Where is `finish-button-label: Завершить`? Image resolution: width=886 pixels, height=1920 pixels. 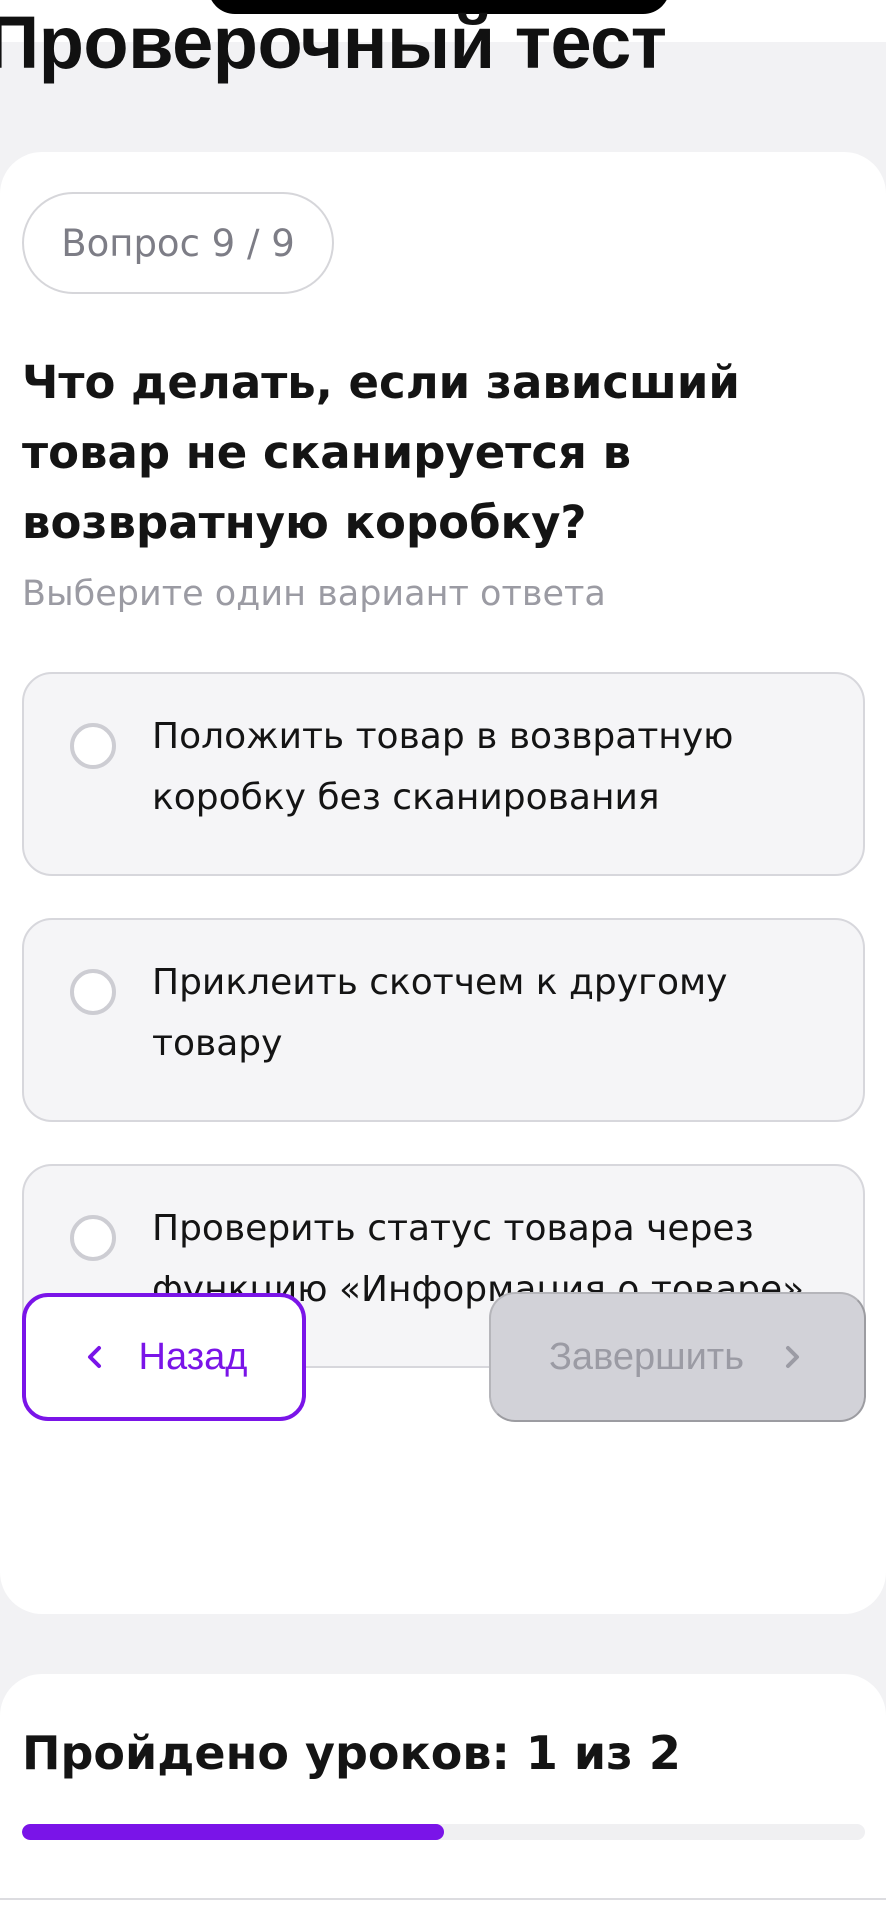
finish-button-label: Завершить is located at coordinates (646, 1356).